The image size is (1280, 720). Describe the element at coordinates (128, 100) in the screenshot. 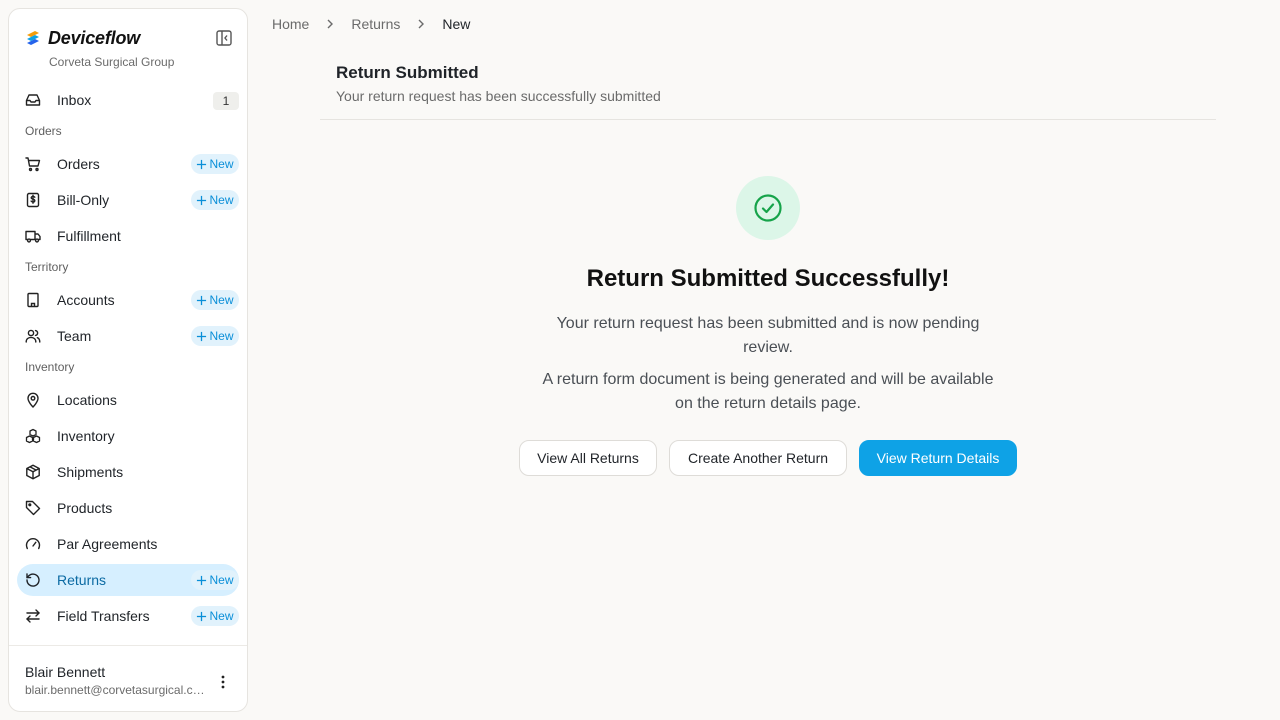

I see `sidebar-item-inbox: Inbox 1` at that location.